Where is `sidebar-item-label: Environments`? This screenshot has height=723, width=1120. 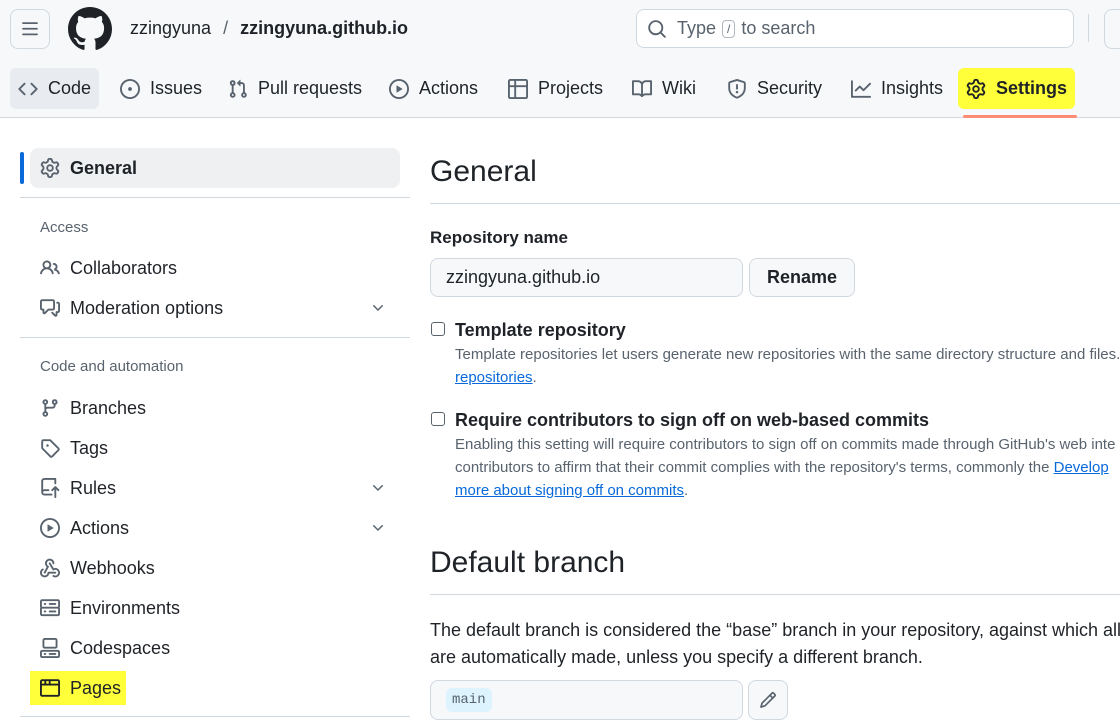
sidebar-item-label: Environments is located at coordinates (125, 607).